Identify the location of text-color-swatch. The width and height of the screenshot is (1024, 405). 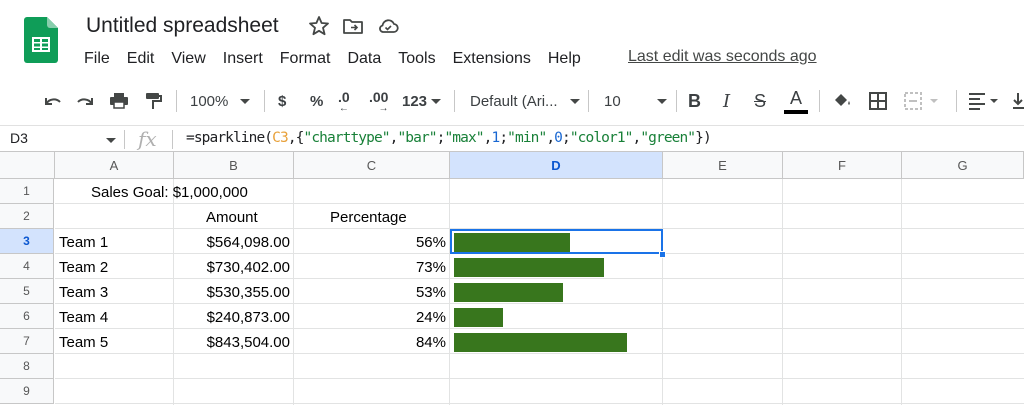
(796, 111).